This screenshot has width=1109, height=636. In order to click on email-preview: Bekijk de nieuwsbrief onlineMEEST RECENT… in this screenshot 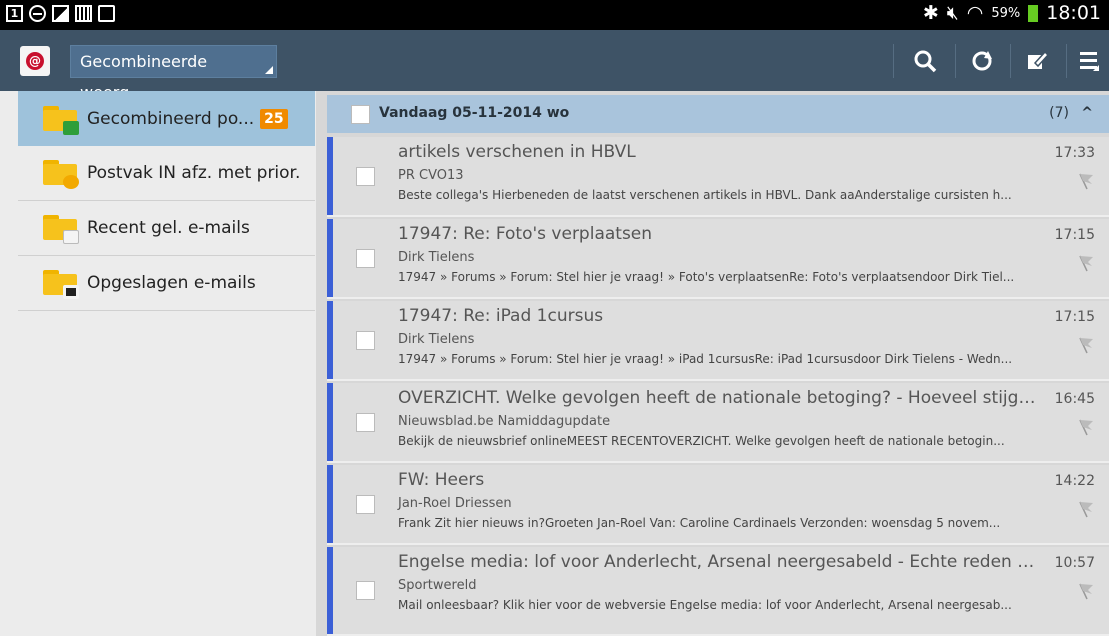, I will do `click(701, 441)`.